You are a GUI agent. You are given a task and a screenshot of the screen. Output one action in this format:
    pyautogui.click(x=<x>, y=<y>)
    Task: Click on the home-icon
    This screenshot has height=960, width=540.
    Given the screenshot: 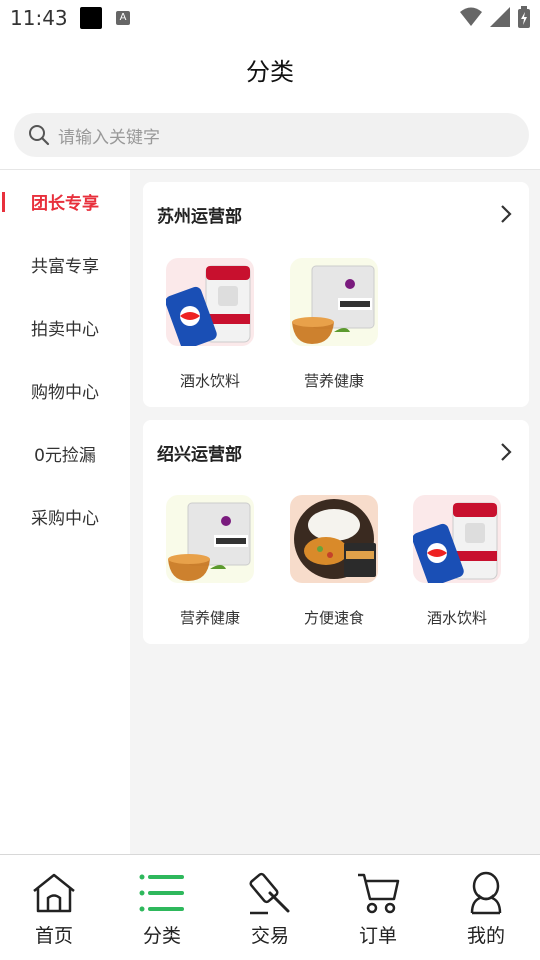 What is the action you would take?
    pyautogui.click(x=54, y=893)
    